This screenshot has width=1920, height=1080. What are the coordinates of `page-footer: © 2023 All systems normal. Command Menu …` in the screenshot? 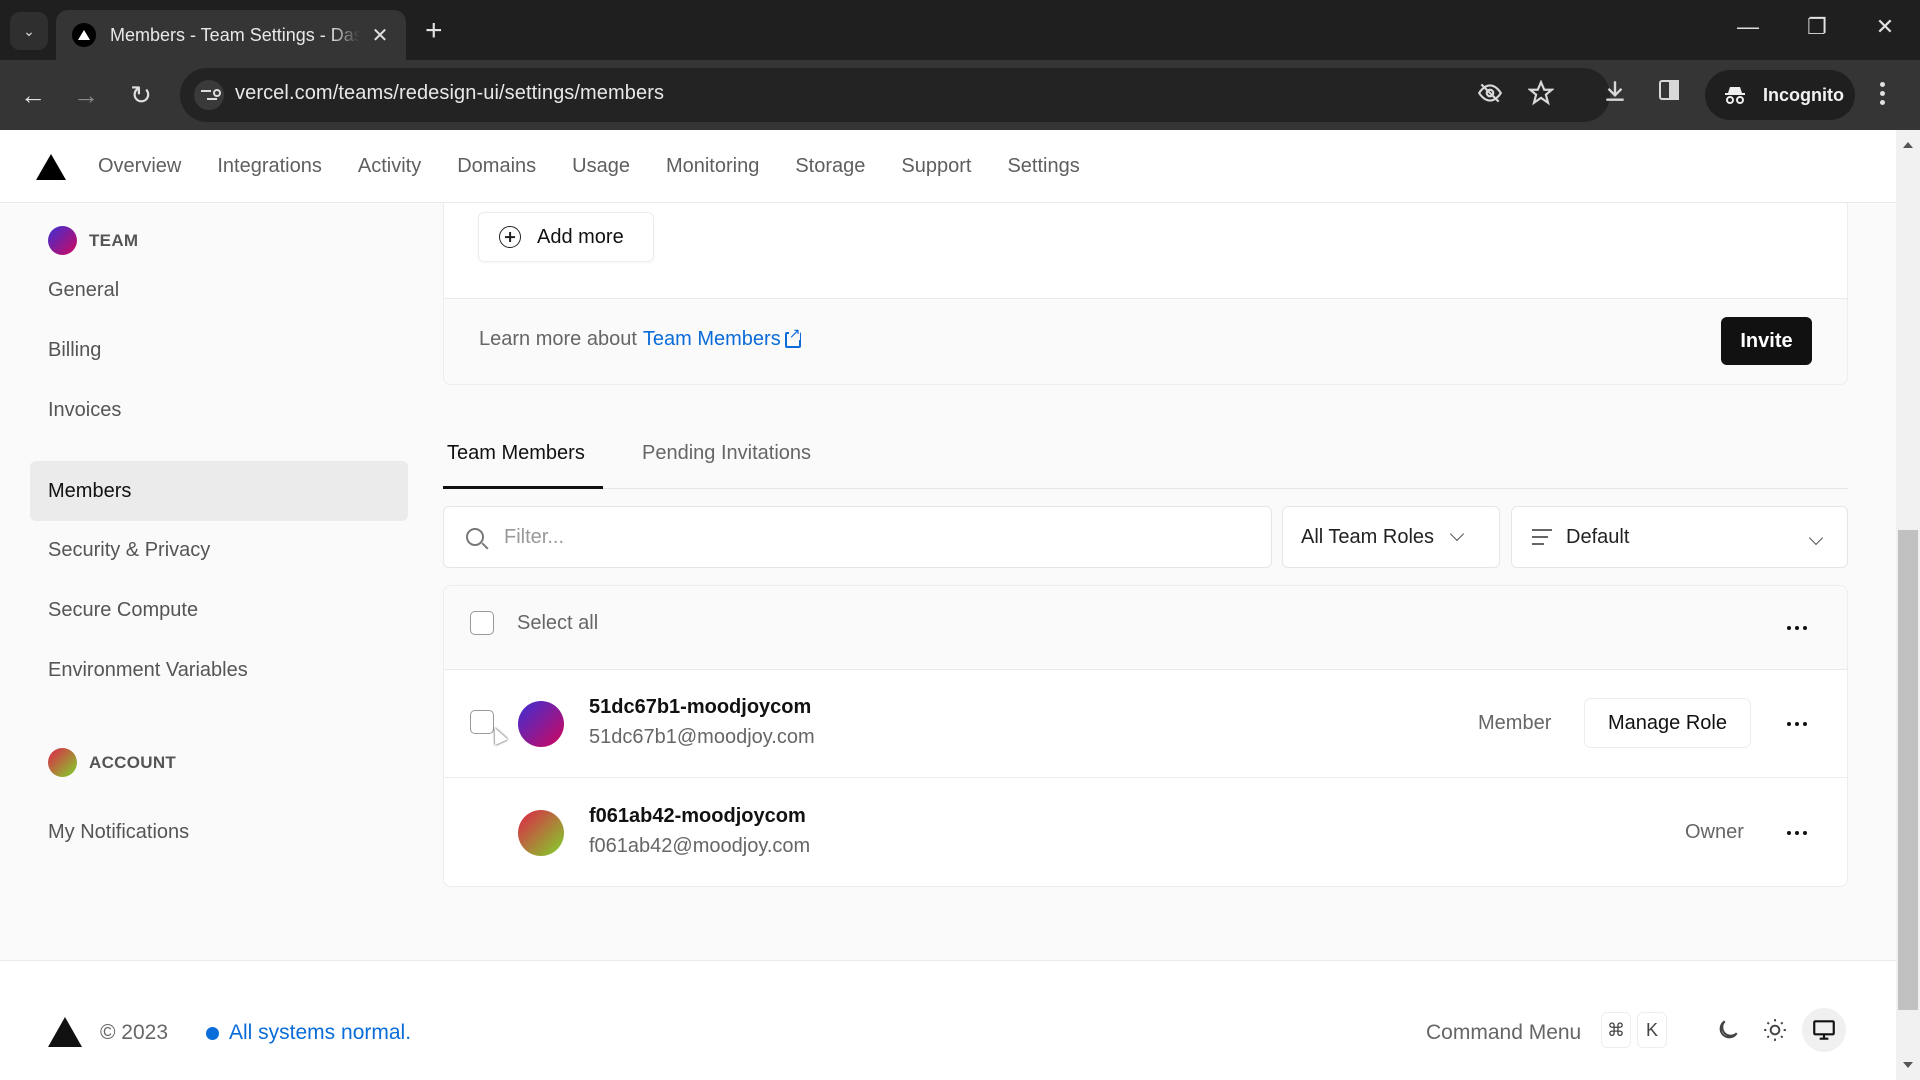 It's located at (948, 1020).